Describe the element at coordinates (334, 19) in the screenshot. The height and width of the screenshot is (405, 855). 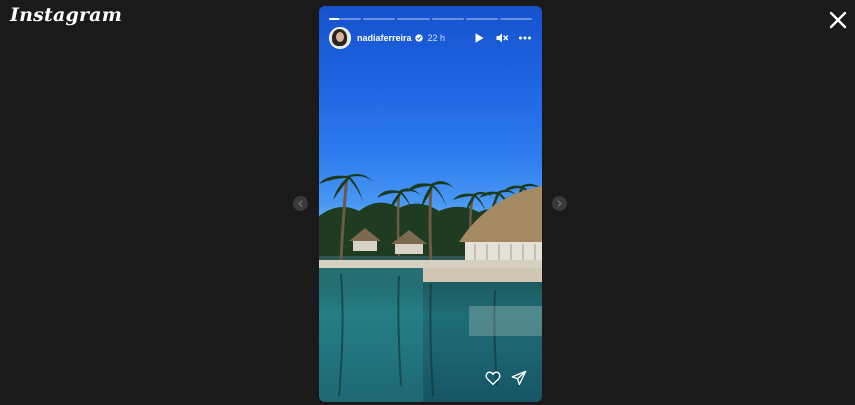
I see `progress-fill` at that location.